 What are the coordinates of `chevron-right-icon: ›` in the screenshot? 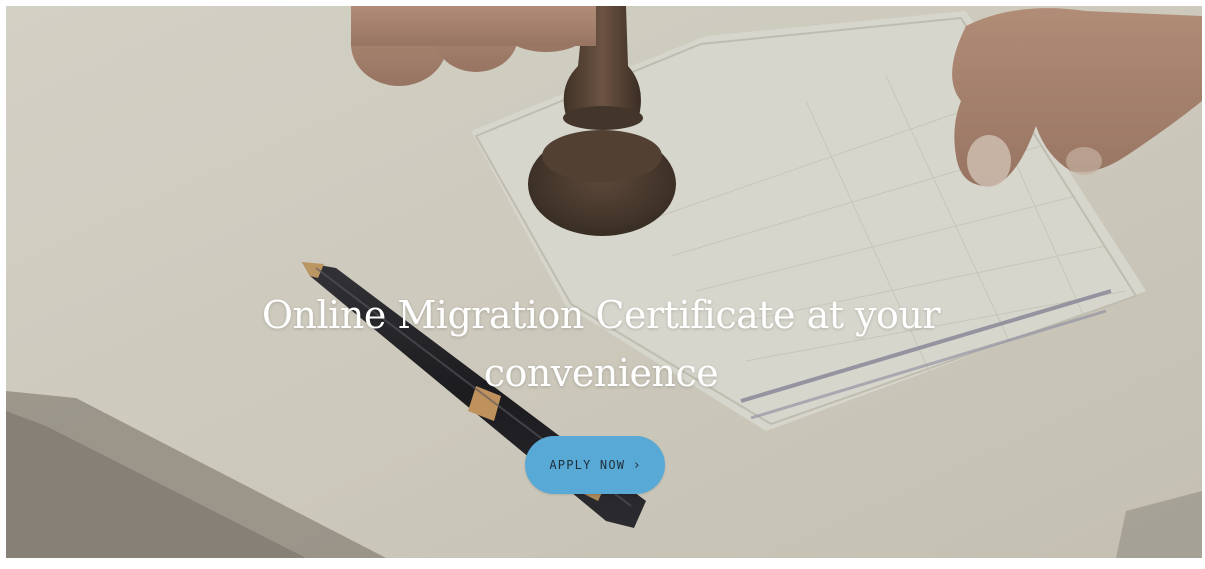 It's located at (637, 465).